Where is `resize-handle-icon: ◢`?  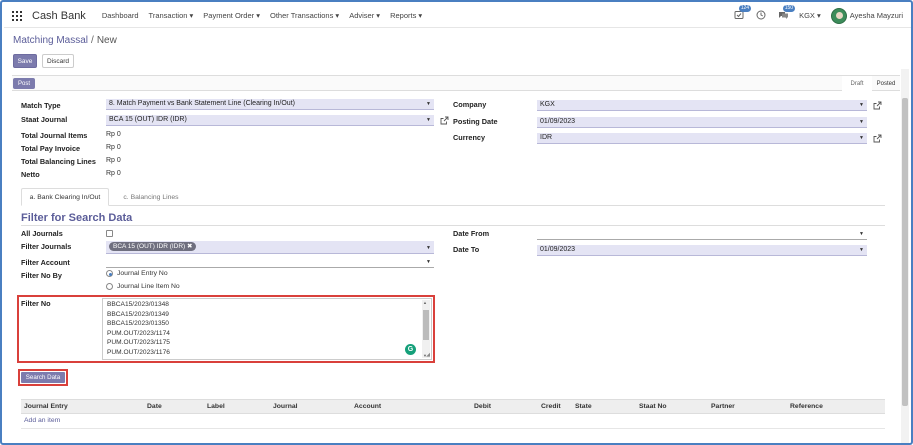 resize-handle-icon: ◢ is located at coordinates (428, 355).